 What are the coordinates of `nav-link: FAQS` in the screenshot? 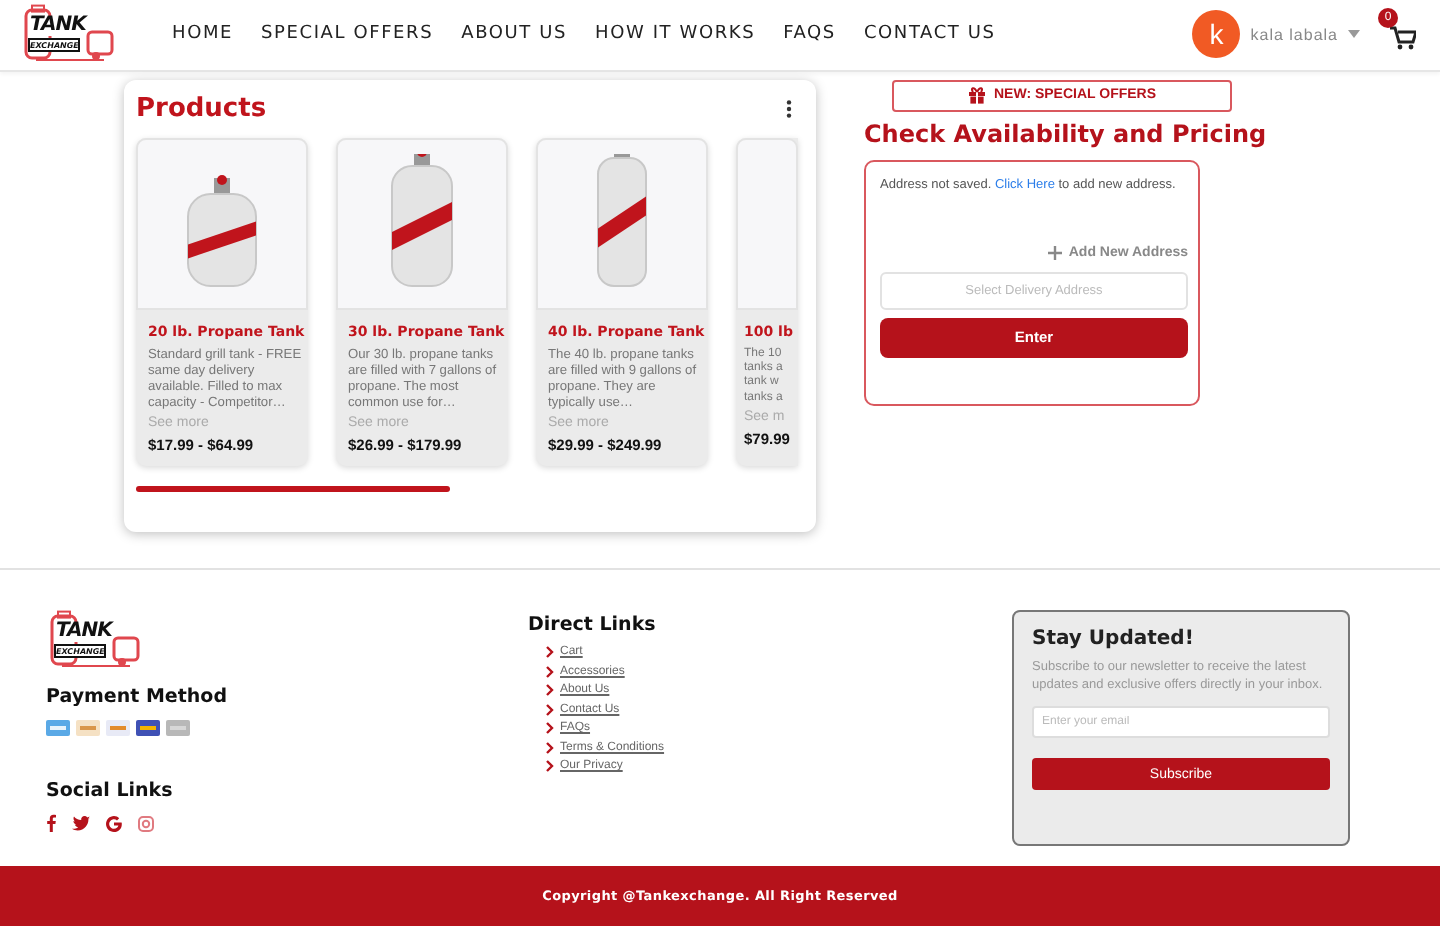 It's located at (809, 34).